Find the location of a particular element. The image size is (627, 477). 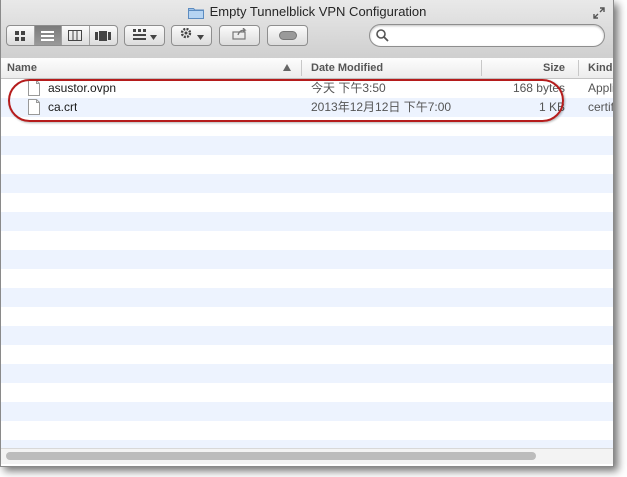

toolbar: Empty Tunnelblick VPN Configuration is located at coordinates (307, 29).